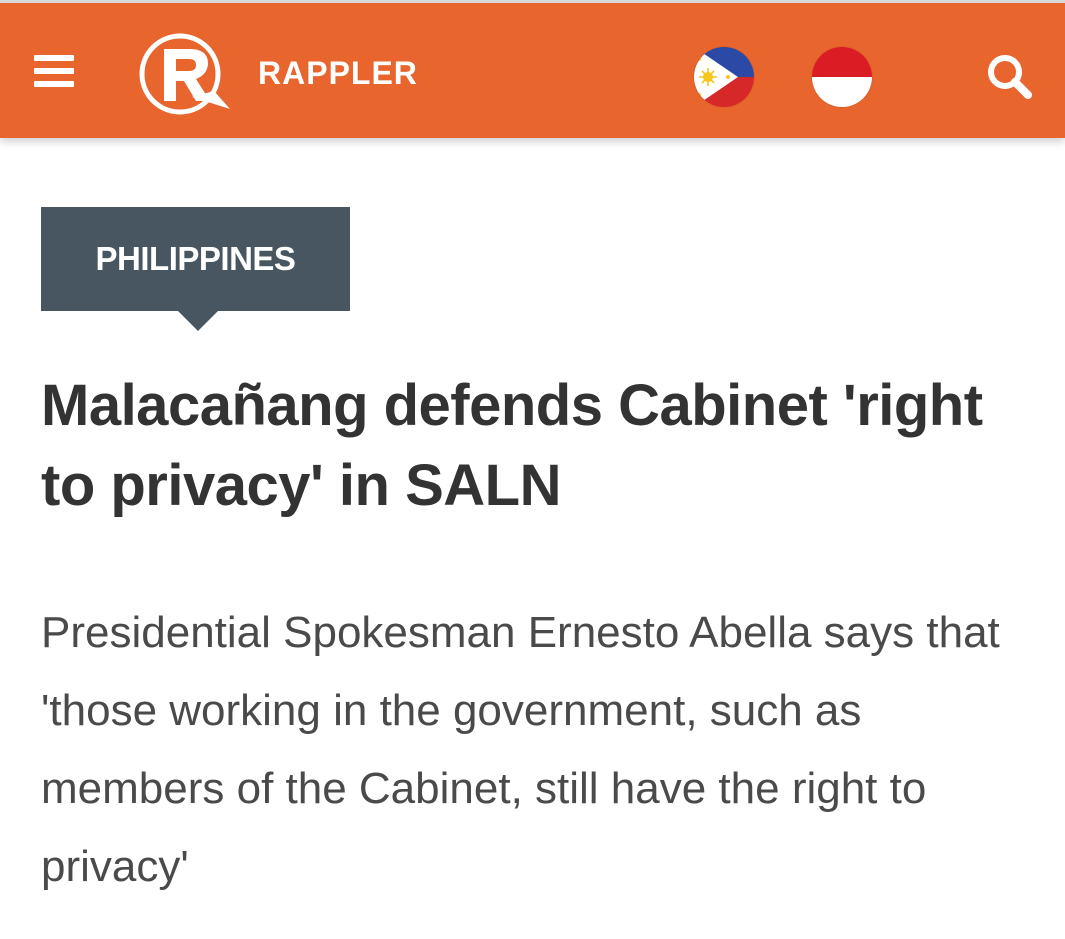  I want to click on indonesia-edition-button, so click(842, 77).